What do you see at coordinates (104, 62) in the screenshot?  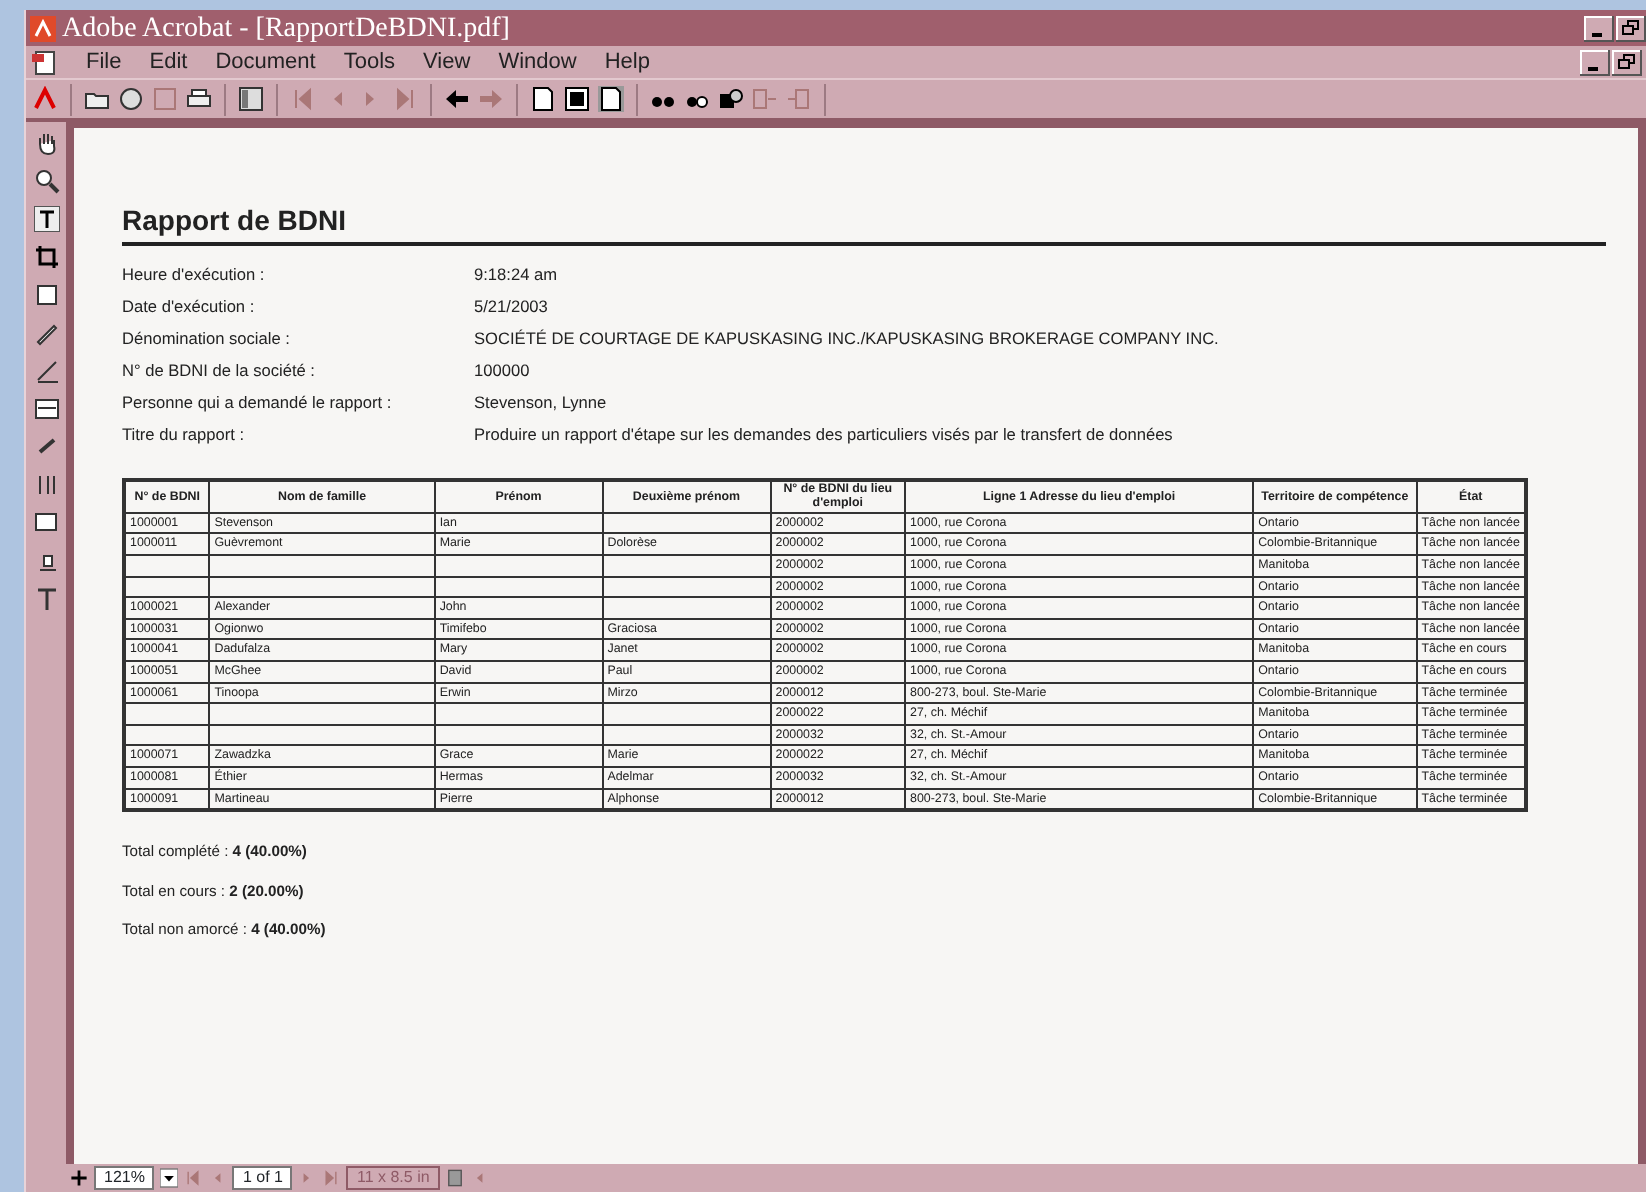 I see `menu-item: File` at bounding box center [104, 62].